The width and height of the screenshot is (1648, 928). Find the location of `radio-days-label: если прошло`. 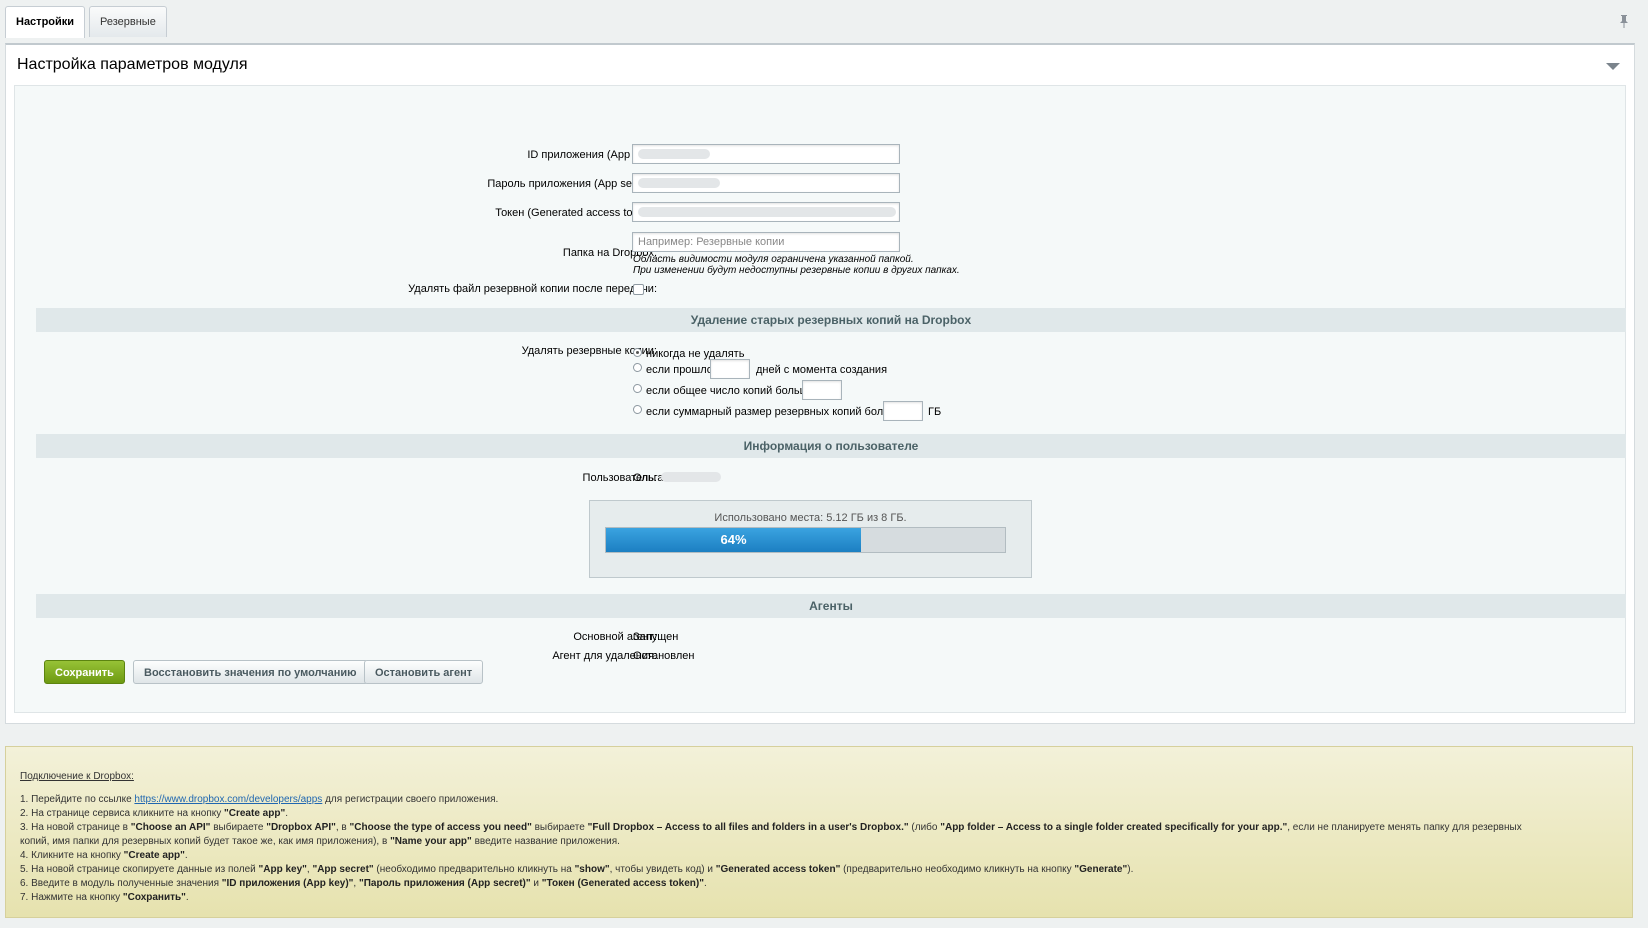

radio-days-label: если прошло is located at coordinates (679, 370).